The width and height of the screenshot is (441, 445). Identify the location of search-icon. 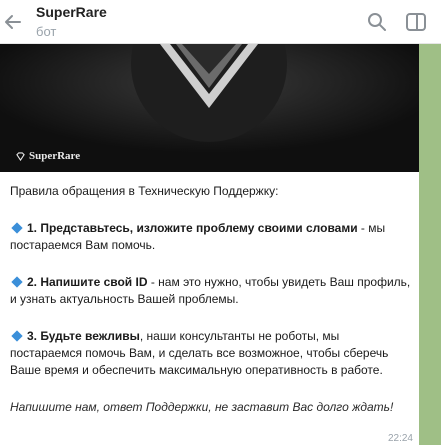
(377, 22).